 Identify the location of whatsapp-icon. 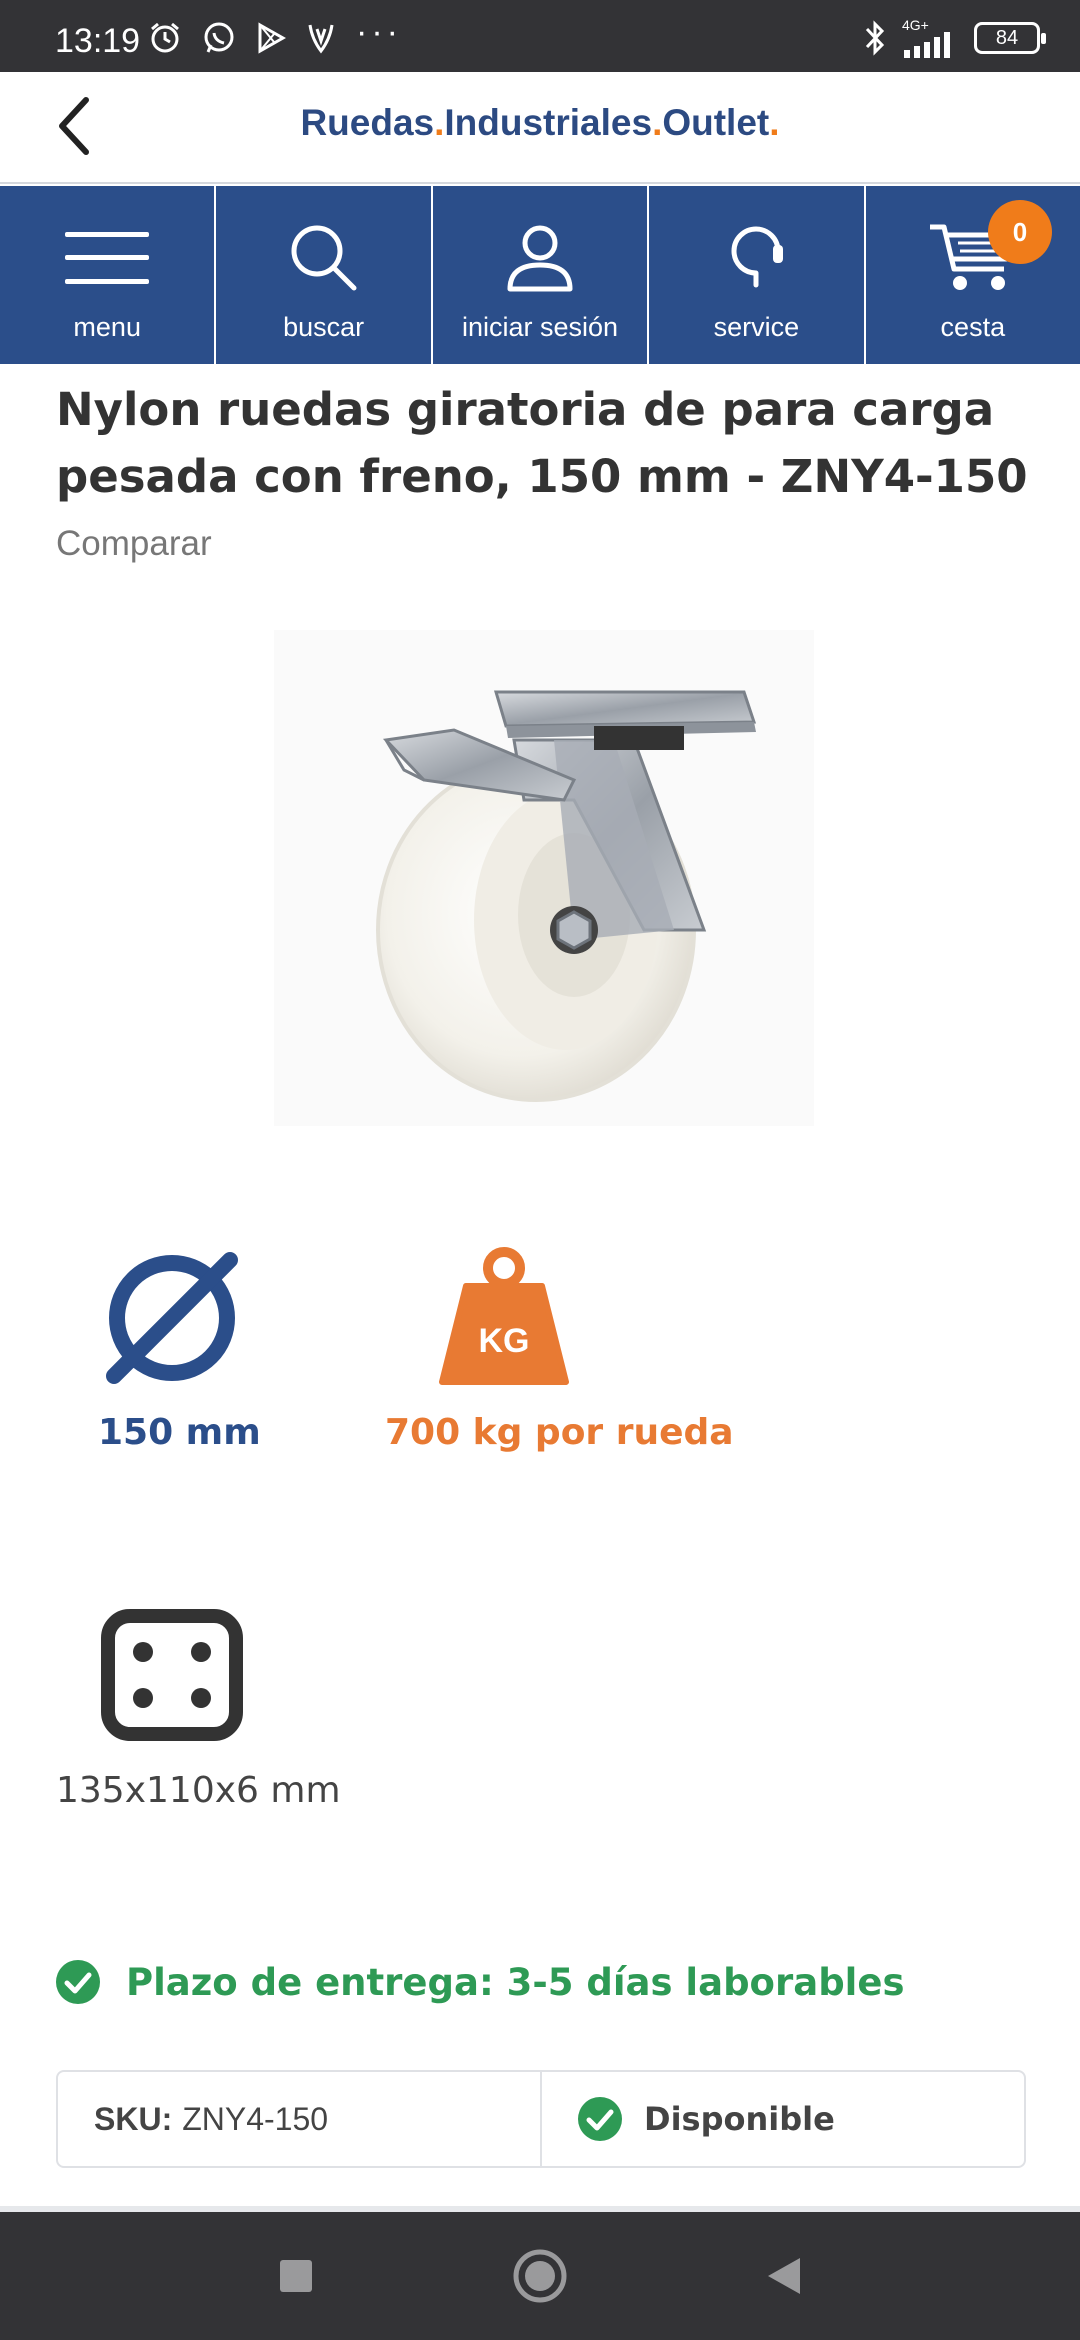
(219, 37).